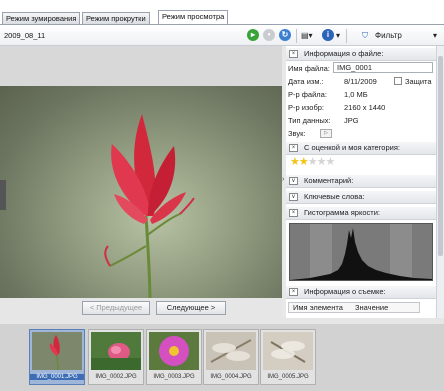 Image resolution: width=444 pixels, height=391 pixels. I want to click on thumbnail-item: IMG_0004.JPG, so click(231, 357).